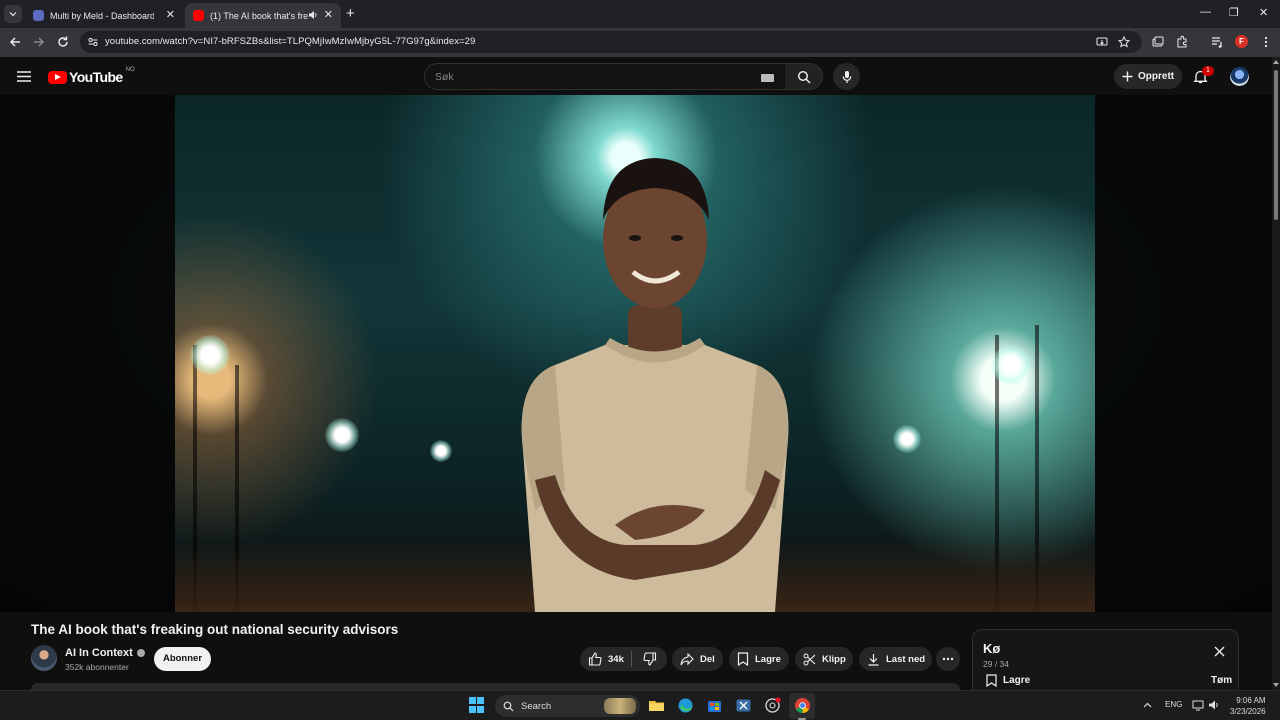 Image resolution: width=1280 pixels, height=720 pixels. Describe the element at coordinates (616, 659) in the screenshot. I see `like-count: 34k` at that location.